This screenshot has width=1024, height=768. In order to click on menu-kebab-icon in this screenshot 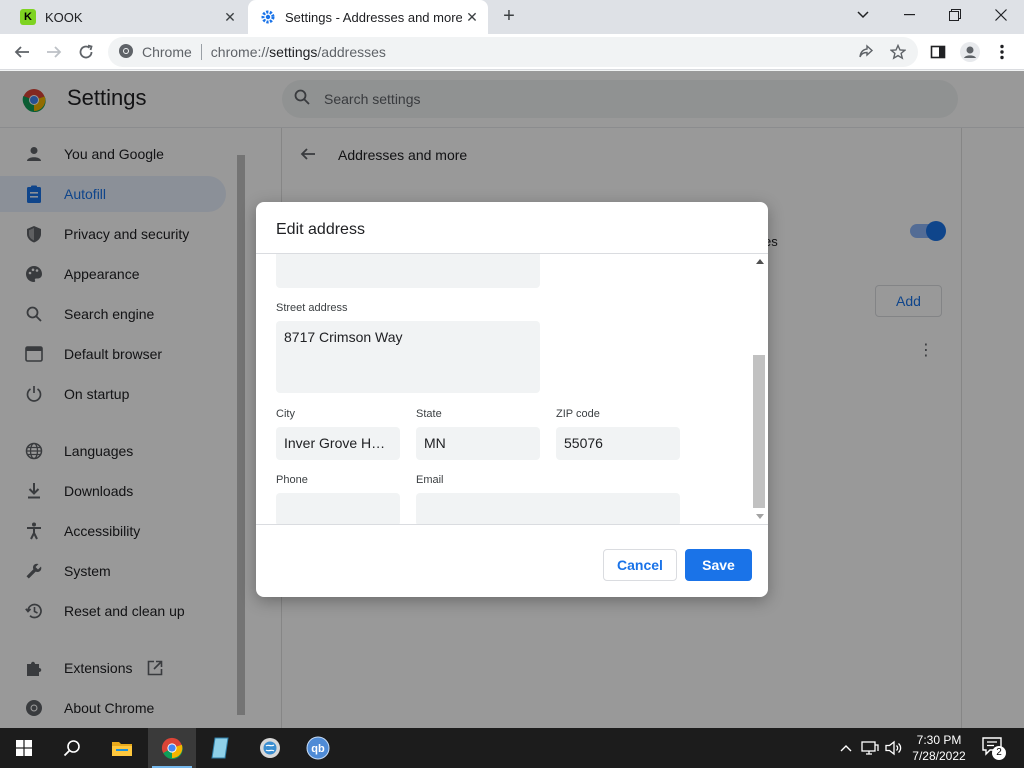, I will do `click(1002, 52)`.